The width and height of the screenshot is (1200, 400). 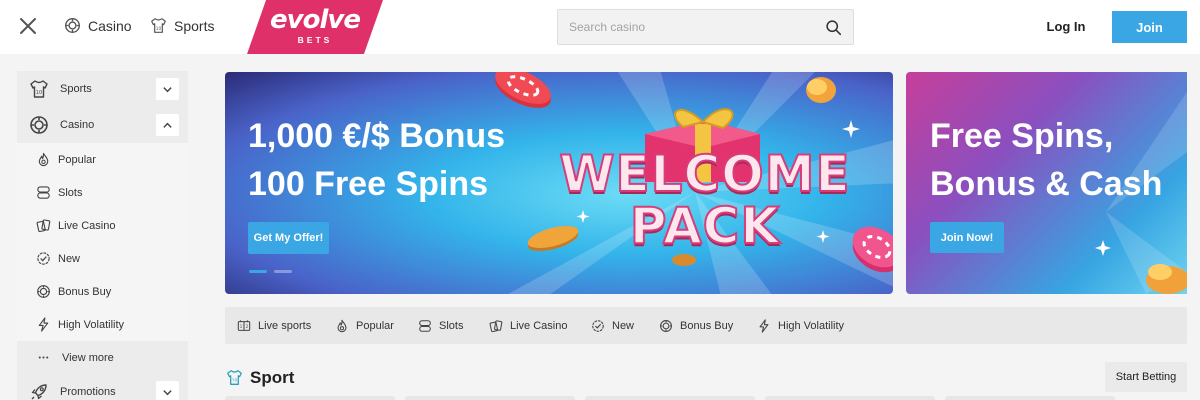 What do you see at coordinates (77, 159) in the screenshot?
I see `sidebar-item-label: Popular` at bounding box center [77, 159].